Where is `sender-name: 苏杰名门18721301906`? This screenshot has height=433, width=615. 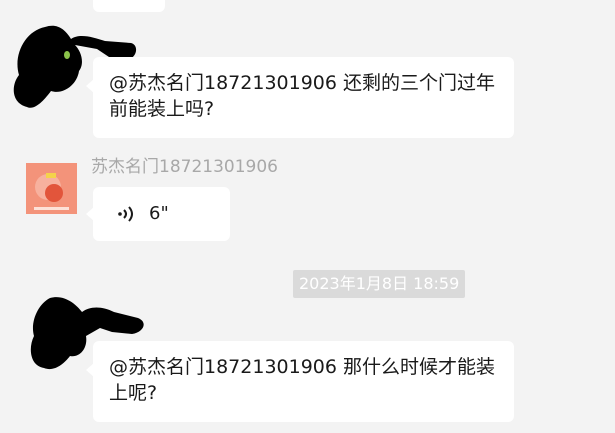
sender-name: 苏杰名门18721301906 is located at coordinates (184, 167).